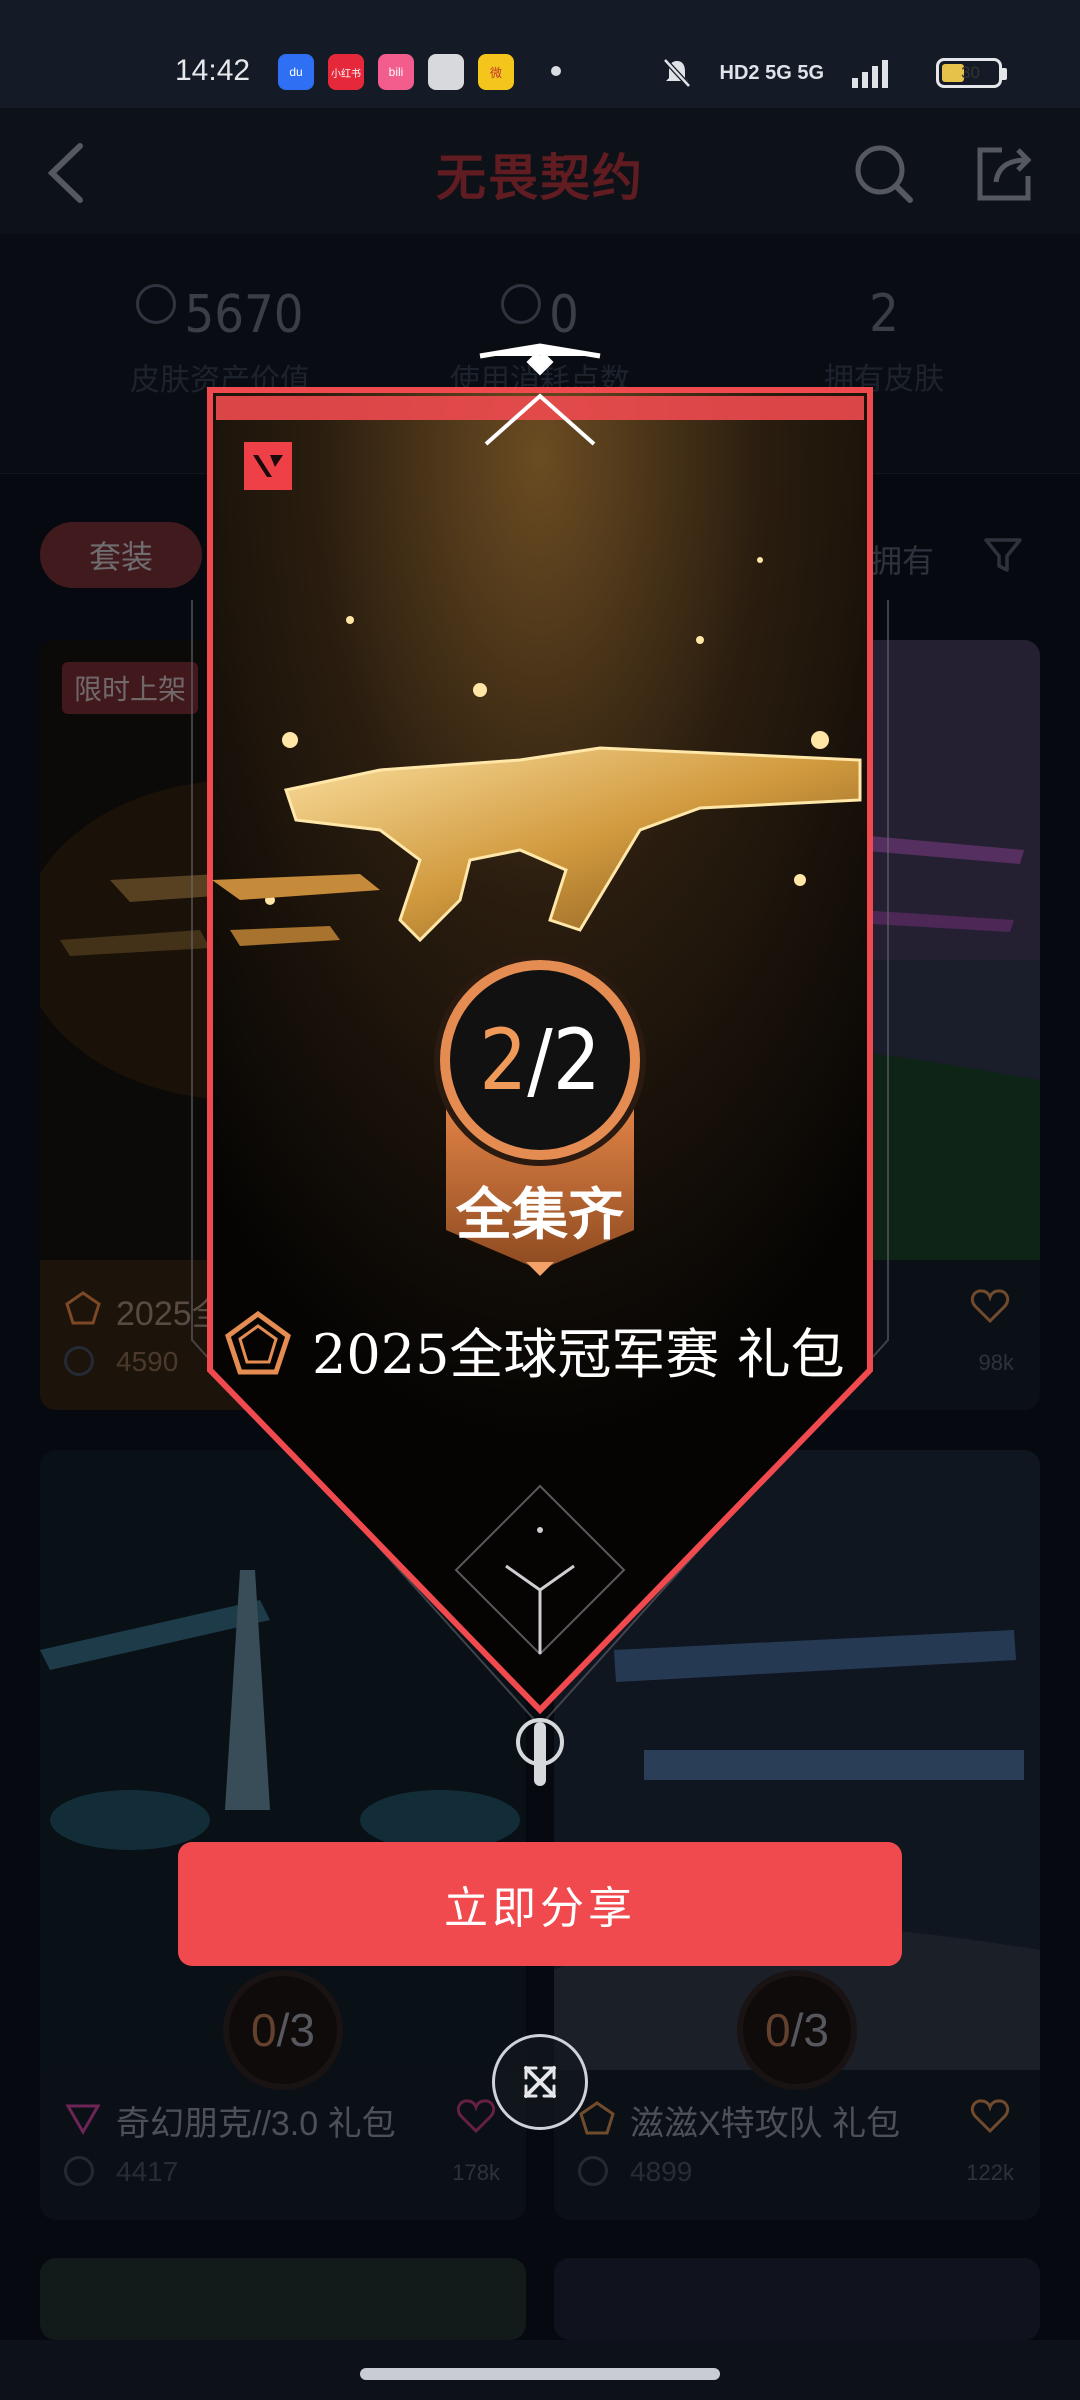 This screenshot has height=2400, width=1080. What do you see at coordinates (833, 73) in the screenshot?
I see `status-right: HD2 5G 5G 30` at bounding box center [833, 73].